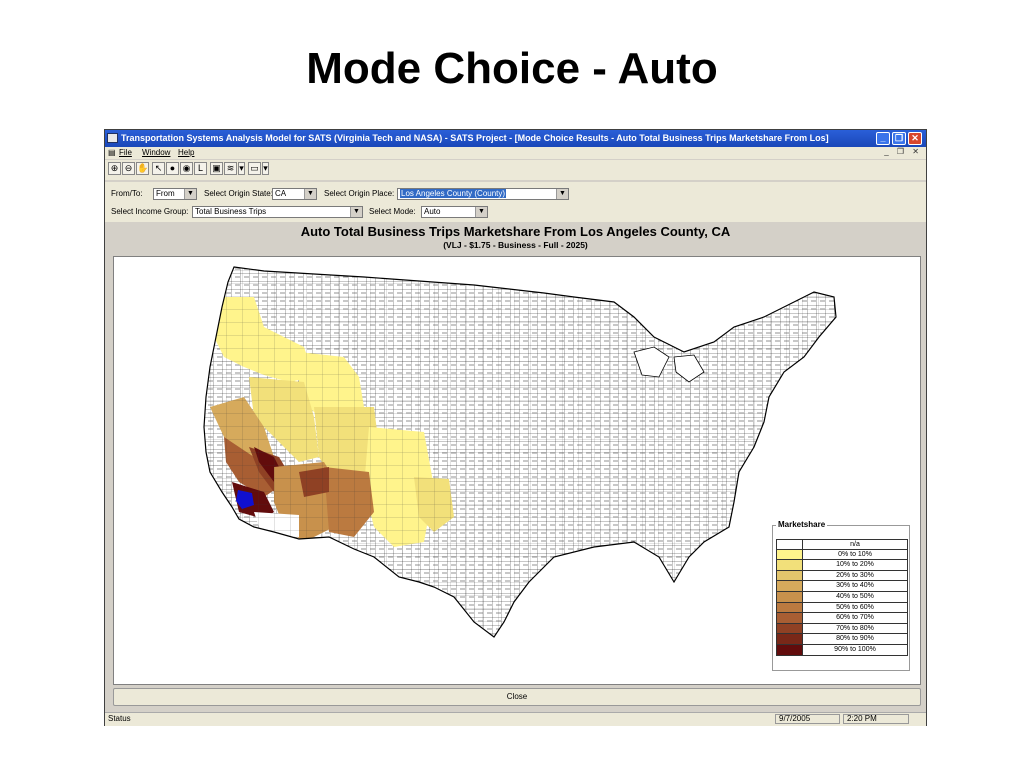  I want to click on origin-place-label: Select Origin Place:, so click(359, 193).